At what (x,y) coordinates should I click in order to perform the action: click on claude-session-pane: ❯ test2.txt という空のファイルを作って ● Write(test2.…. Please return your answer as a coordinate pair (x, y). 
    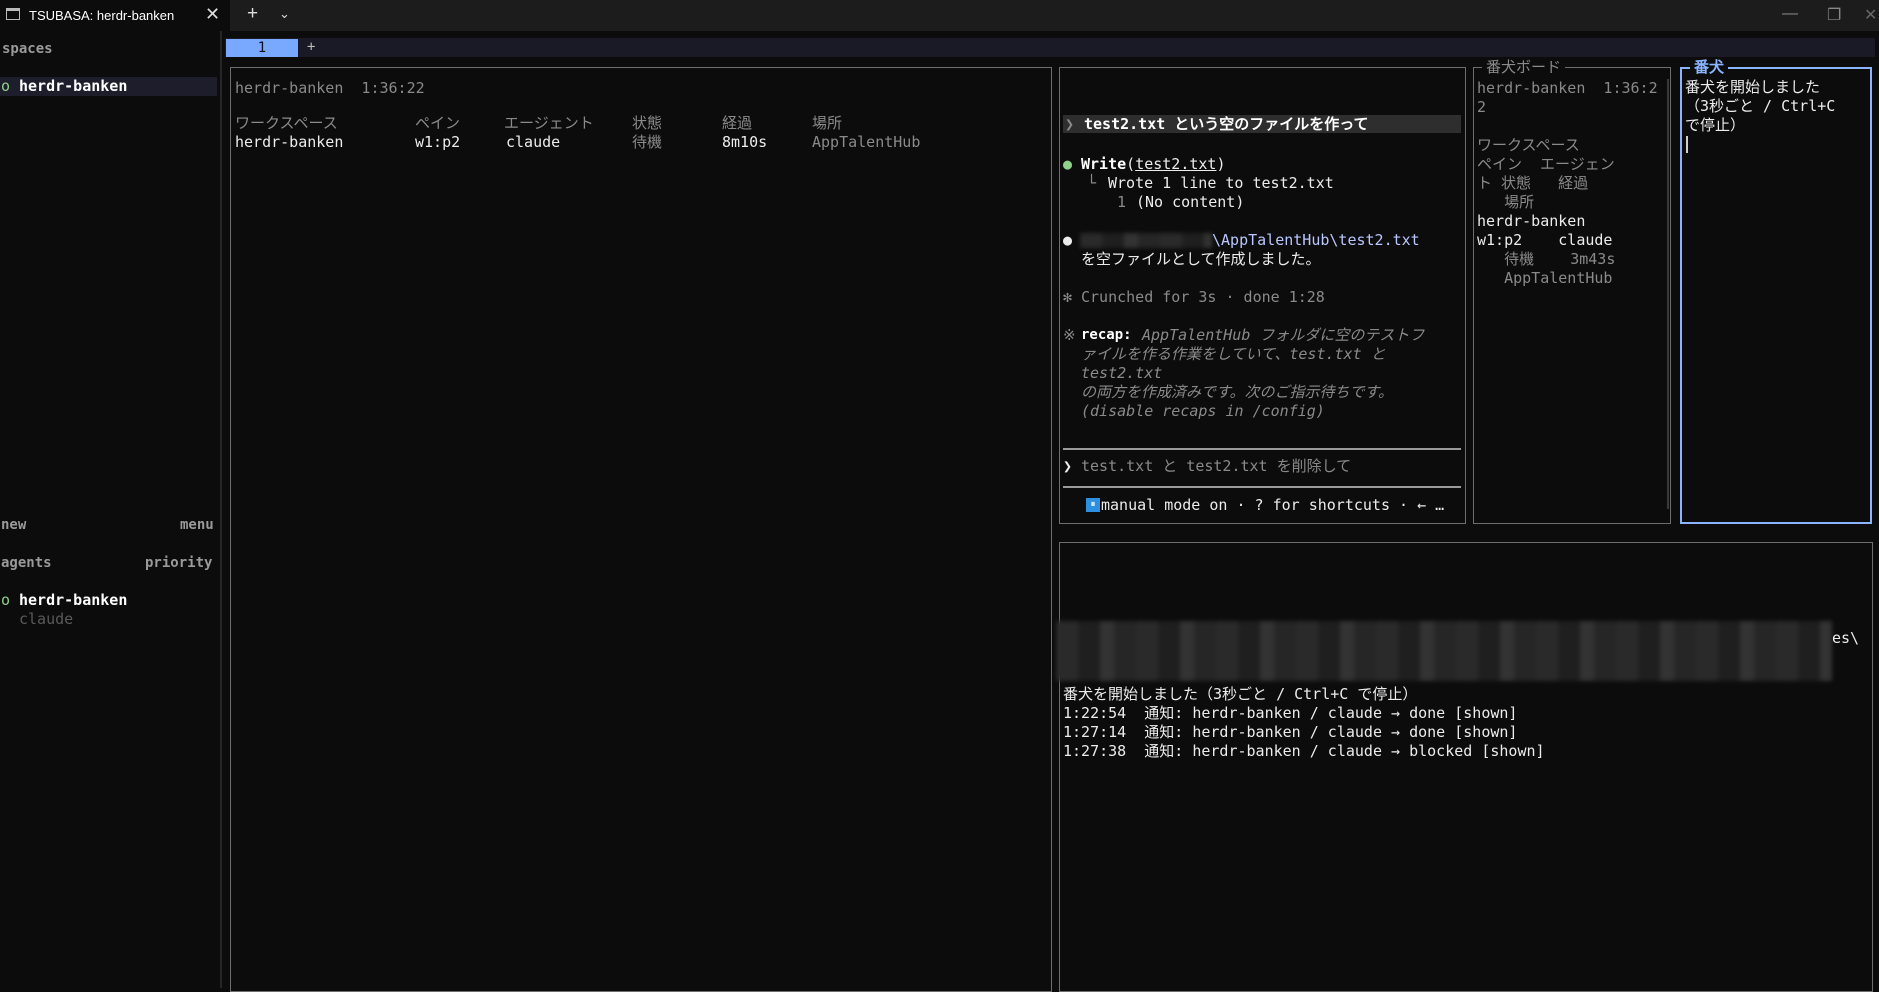
    Looking at the image, I should click on (1262, 295).